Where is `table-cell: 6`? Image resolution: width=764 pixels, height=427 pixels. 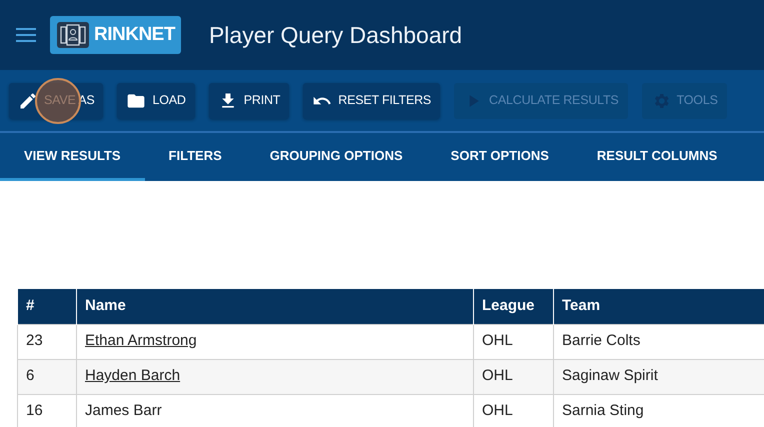 table-cell: 6 is located at coordinates (47, 376).